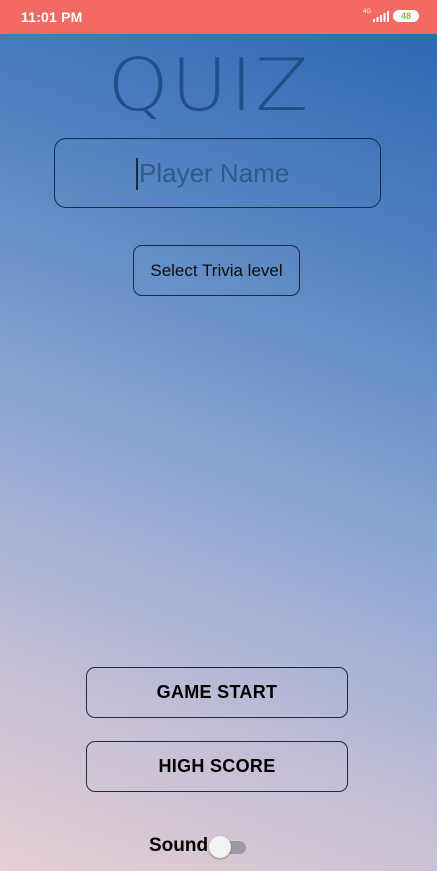 The width and height of the screenshot is (437, 871). What do you see at coordinates (137, 174) in the screenshot?
I see `text-cursor` at bounding box center [137, 174].